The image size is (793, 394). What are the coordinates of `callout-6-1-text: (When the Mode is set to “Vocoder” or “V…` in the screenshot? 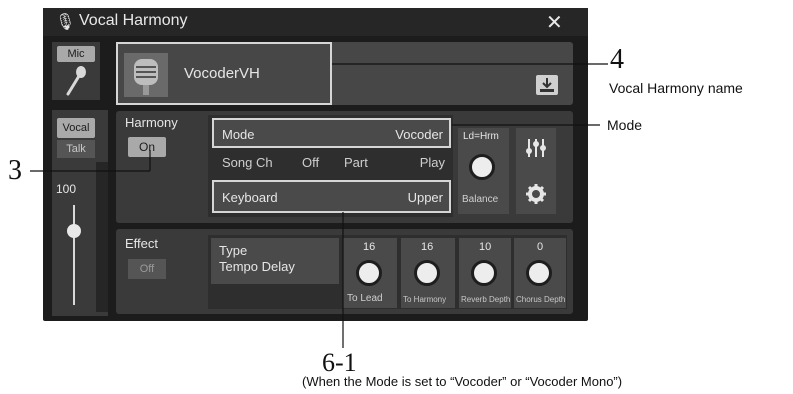 It's located at (462, 381).